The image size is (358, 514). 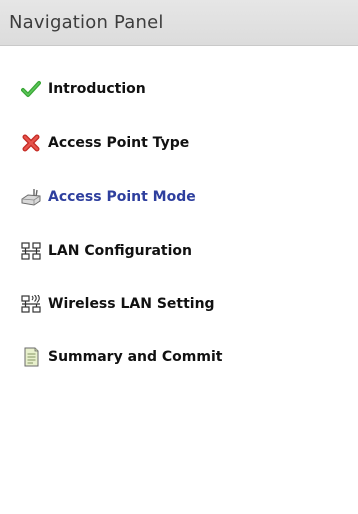 I want to click on network-lan-icon, so click(x=31, y=251).